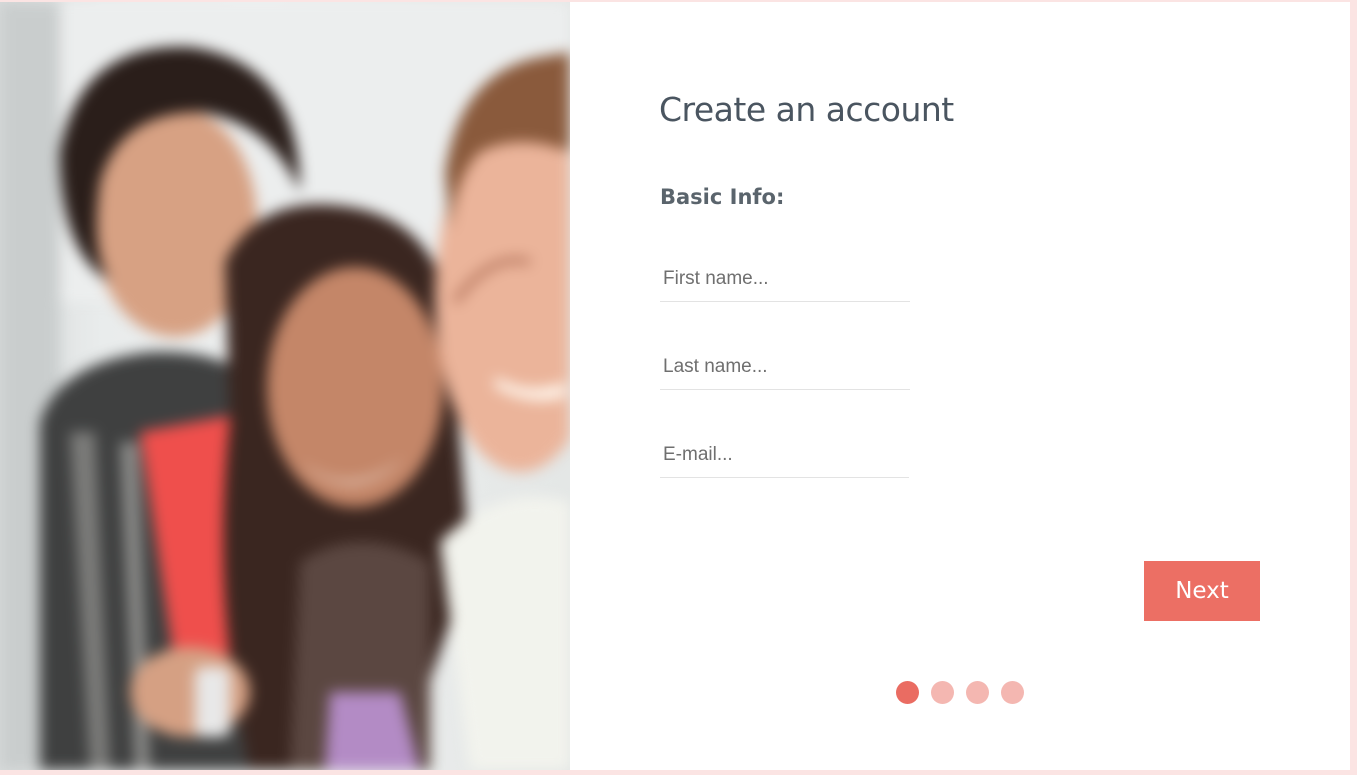 The height and width of the screenshot is (775, 1357). Describe the element at coordinates (960, 692) in the screenshot. I see `step-indicator` at that location.